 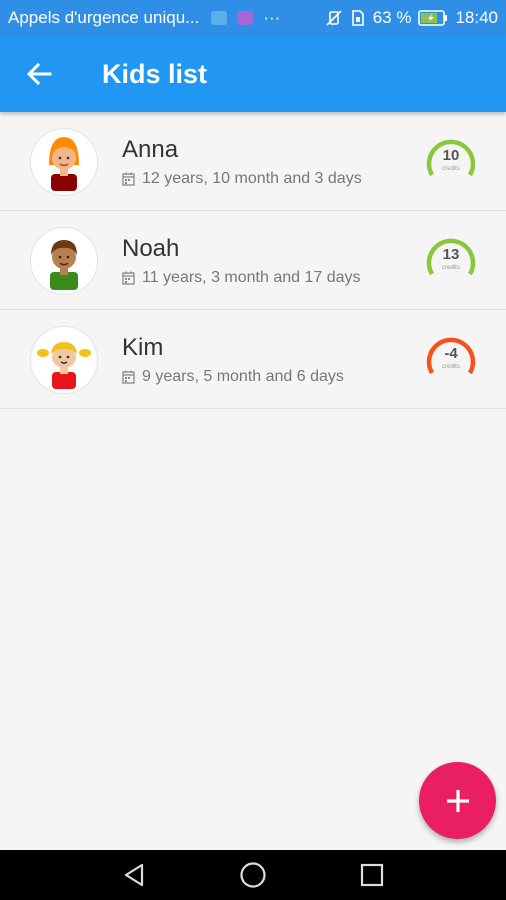 I want to click on add-kid-button, so click(x=457, y=800).